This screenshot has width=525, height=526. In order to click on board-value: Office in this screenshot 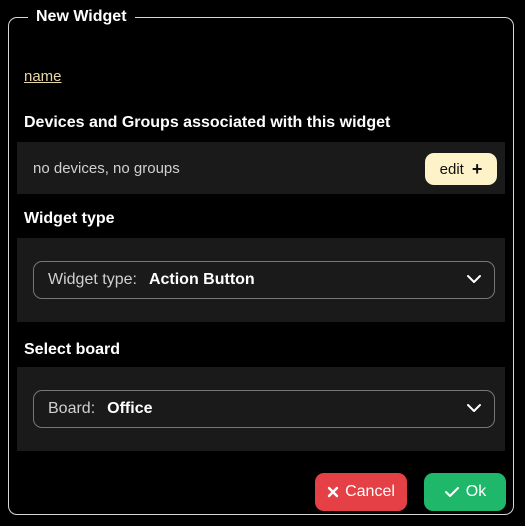, I will do `click(130, 408)`.